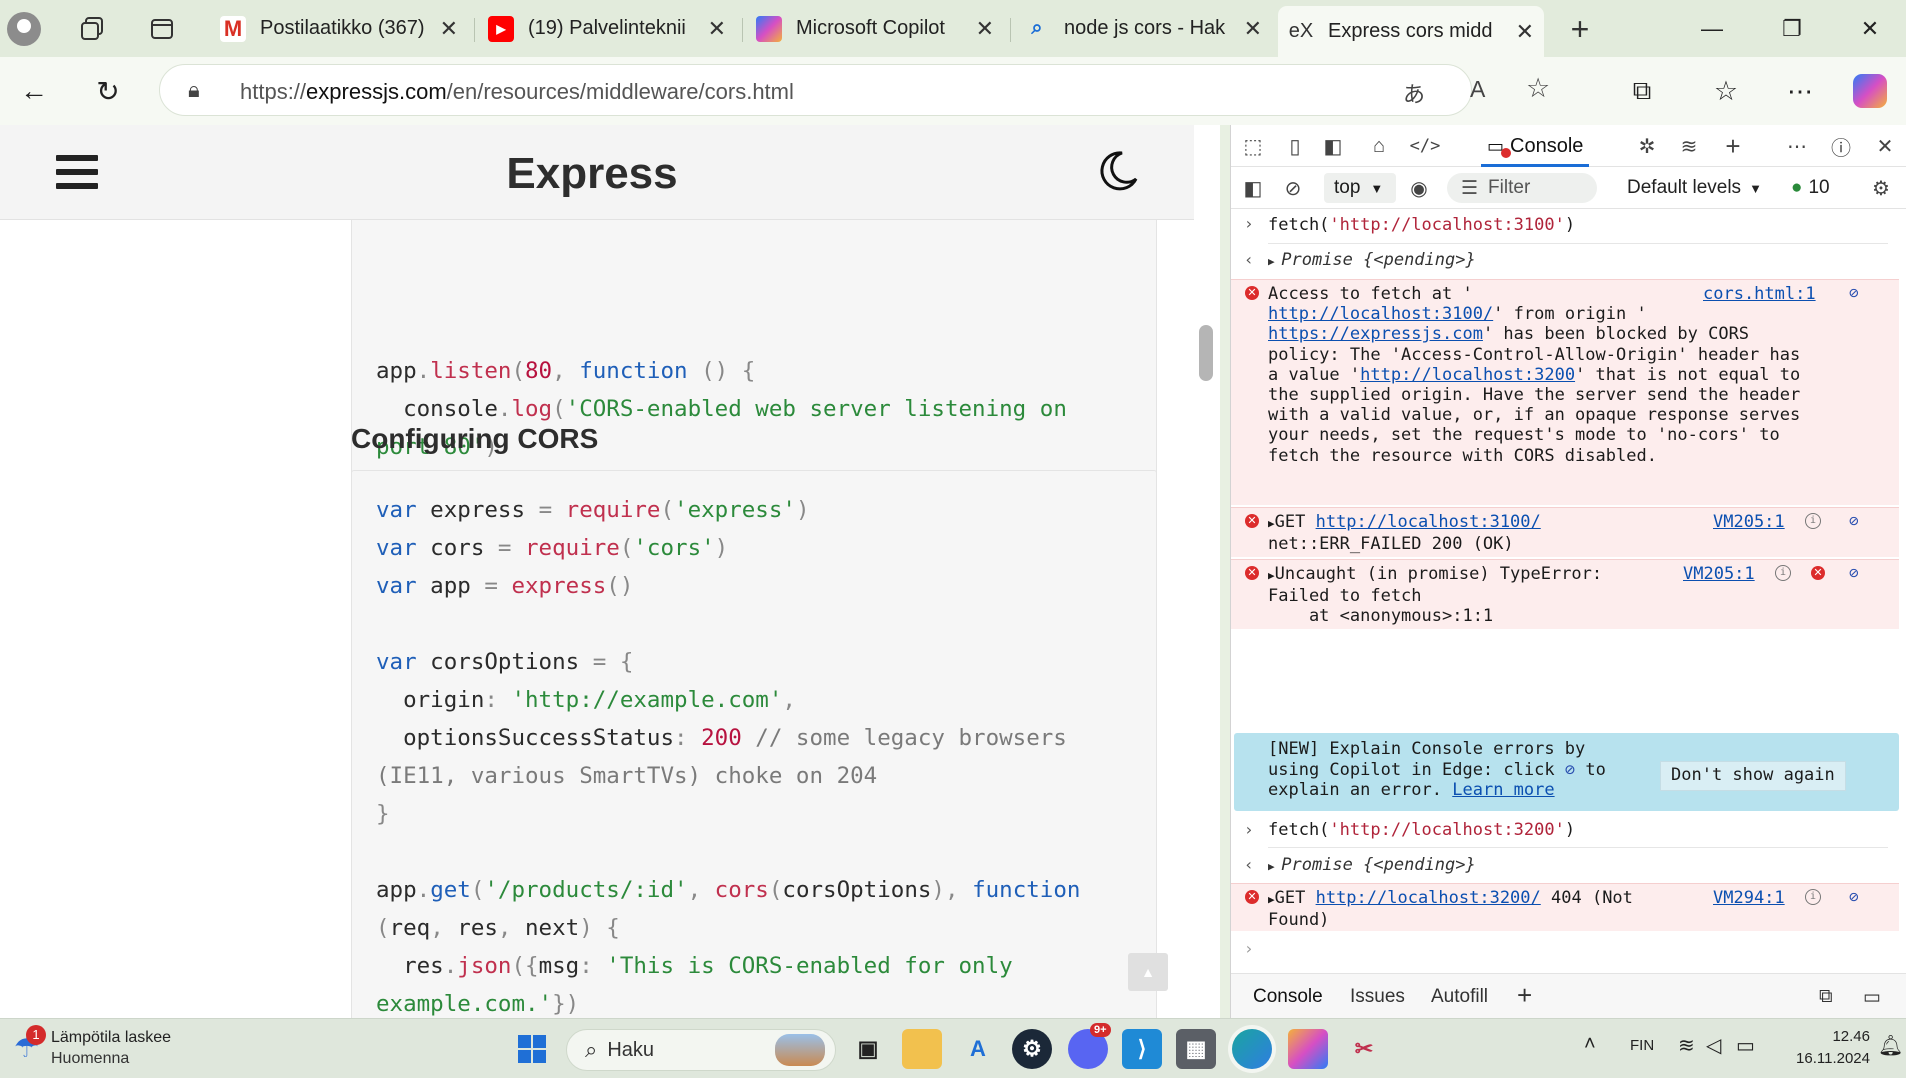  I want to click on more-tools-plus-icon: +, so click(1733, 146).